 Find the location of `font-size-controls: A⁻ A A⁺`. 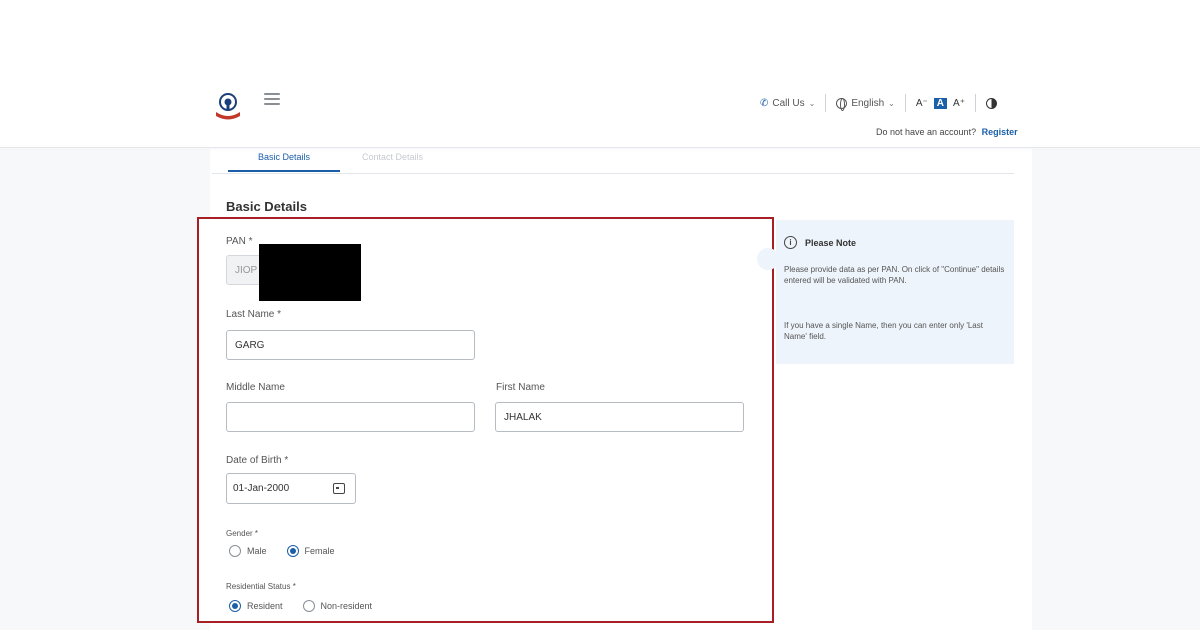

font-size-controls: A⁻ A A⁺ is located at coordinates (940, 103).